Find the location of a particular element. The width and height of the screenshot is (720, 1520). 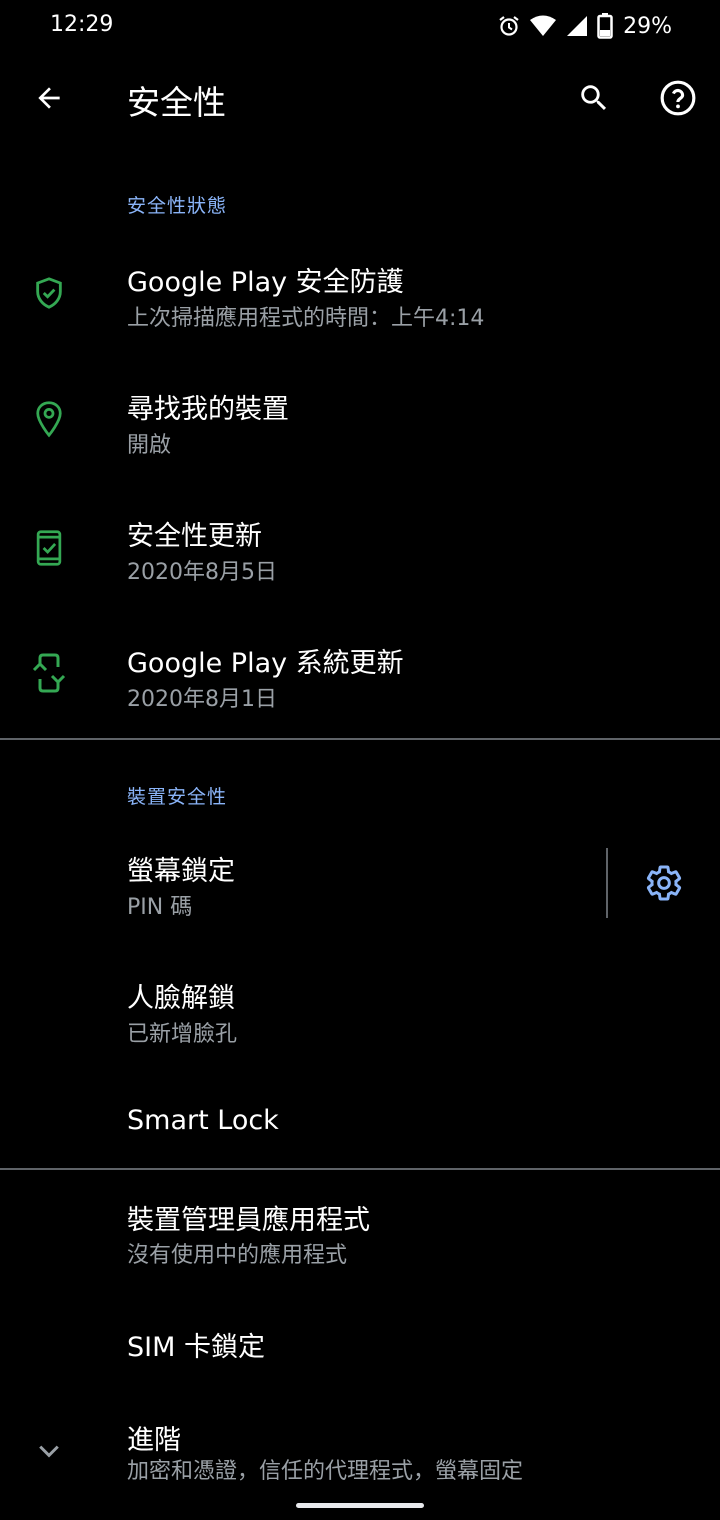

play-system-update-title: Google Play 系統更新 is located at coordinates (265, 663).